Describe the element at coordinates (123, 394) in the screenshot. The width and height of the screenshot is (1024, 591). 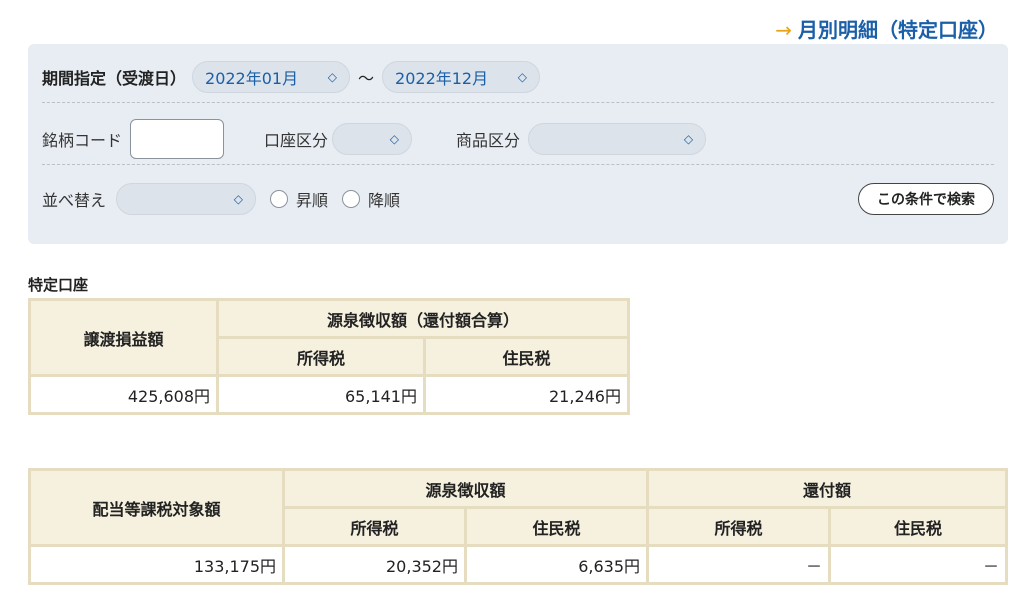
I see `transfer-value: 425,608円` at that location.